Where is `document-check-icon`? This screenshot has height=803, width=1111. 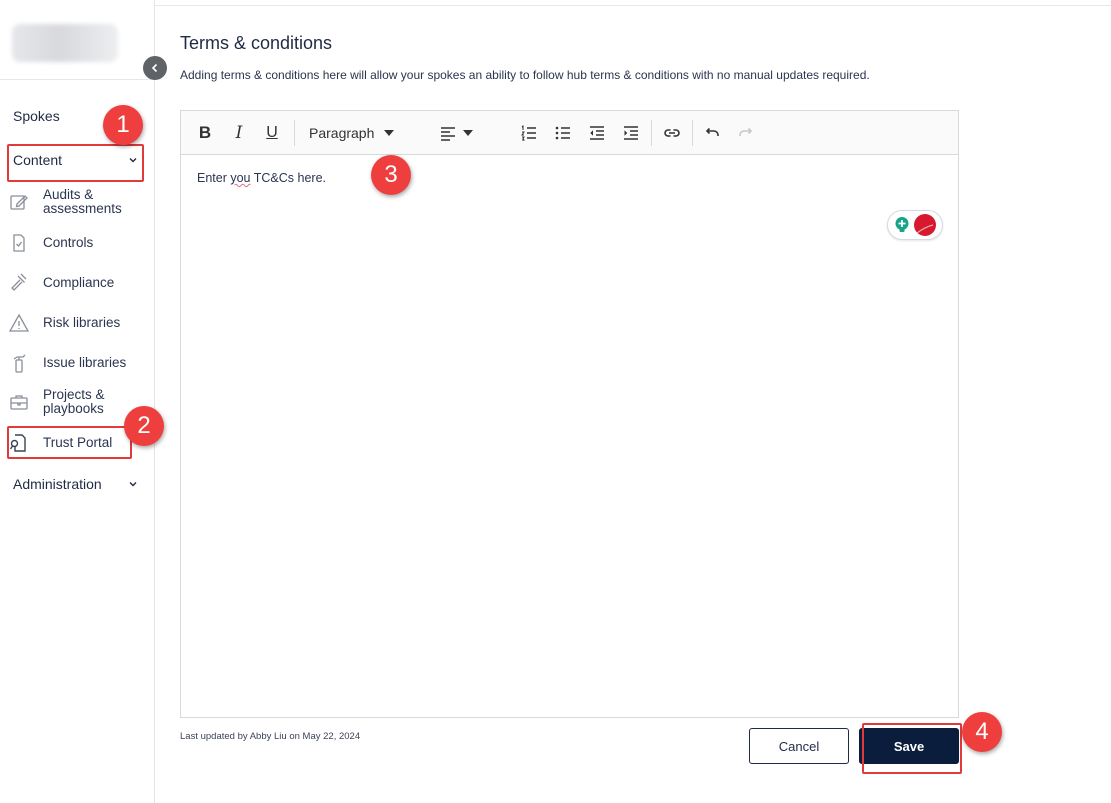 document-check-icon is located at coordinates (19, 243).